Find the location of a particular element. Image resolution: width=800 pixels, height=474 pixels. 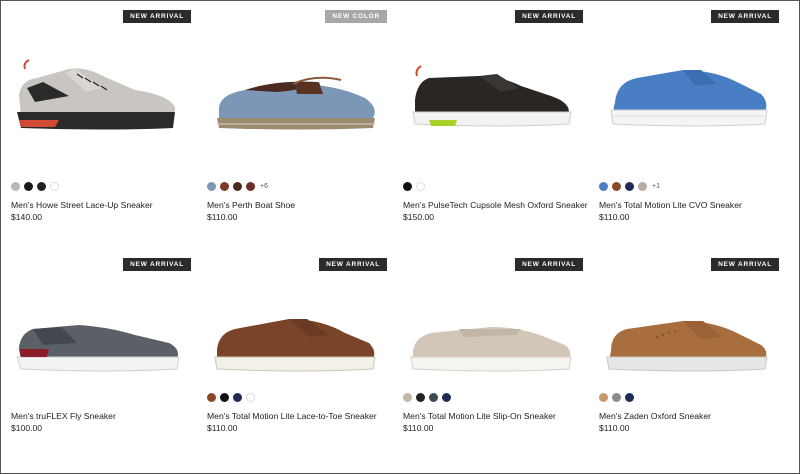

product-name: Men's Total Motion Lite Slip-On Sneaker is located at coordinates (479, 416).